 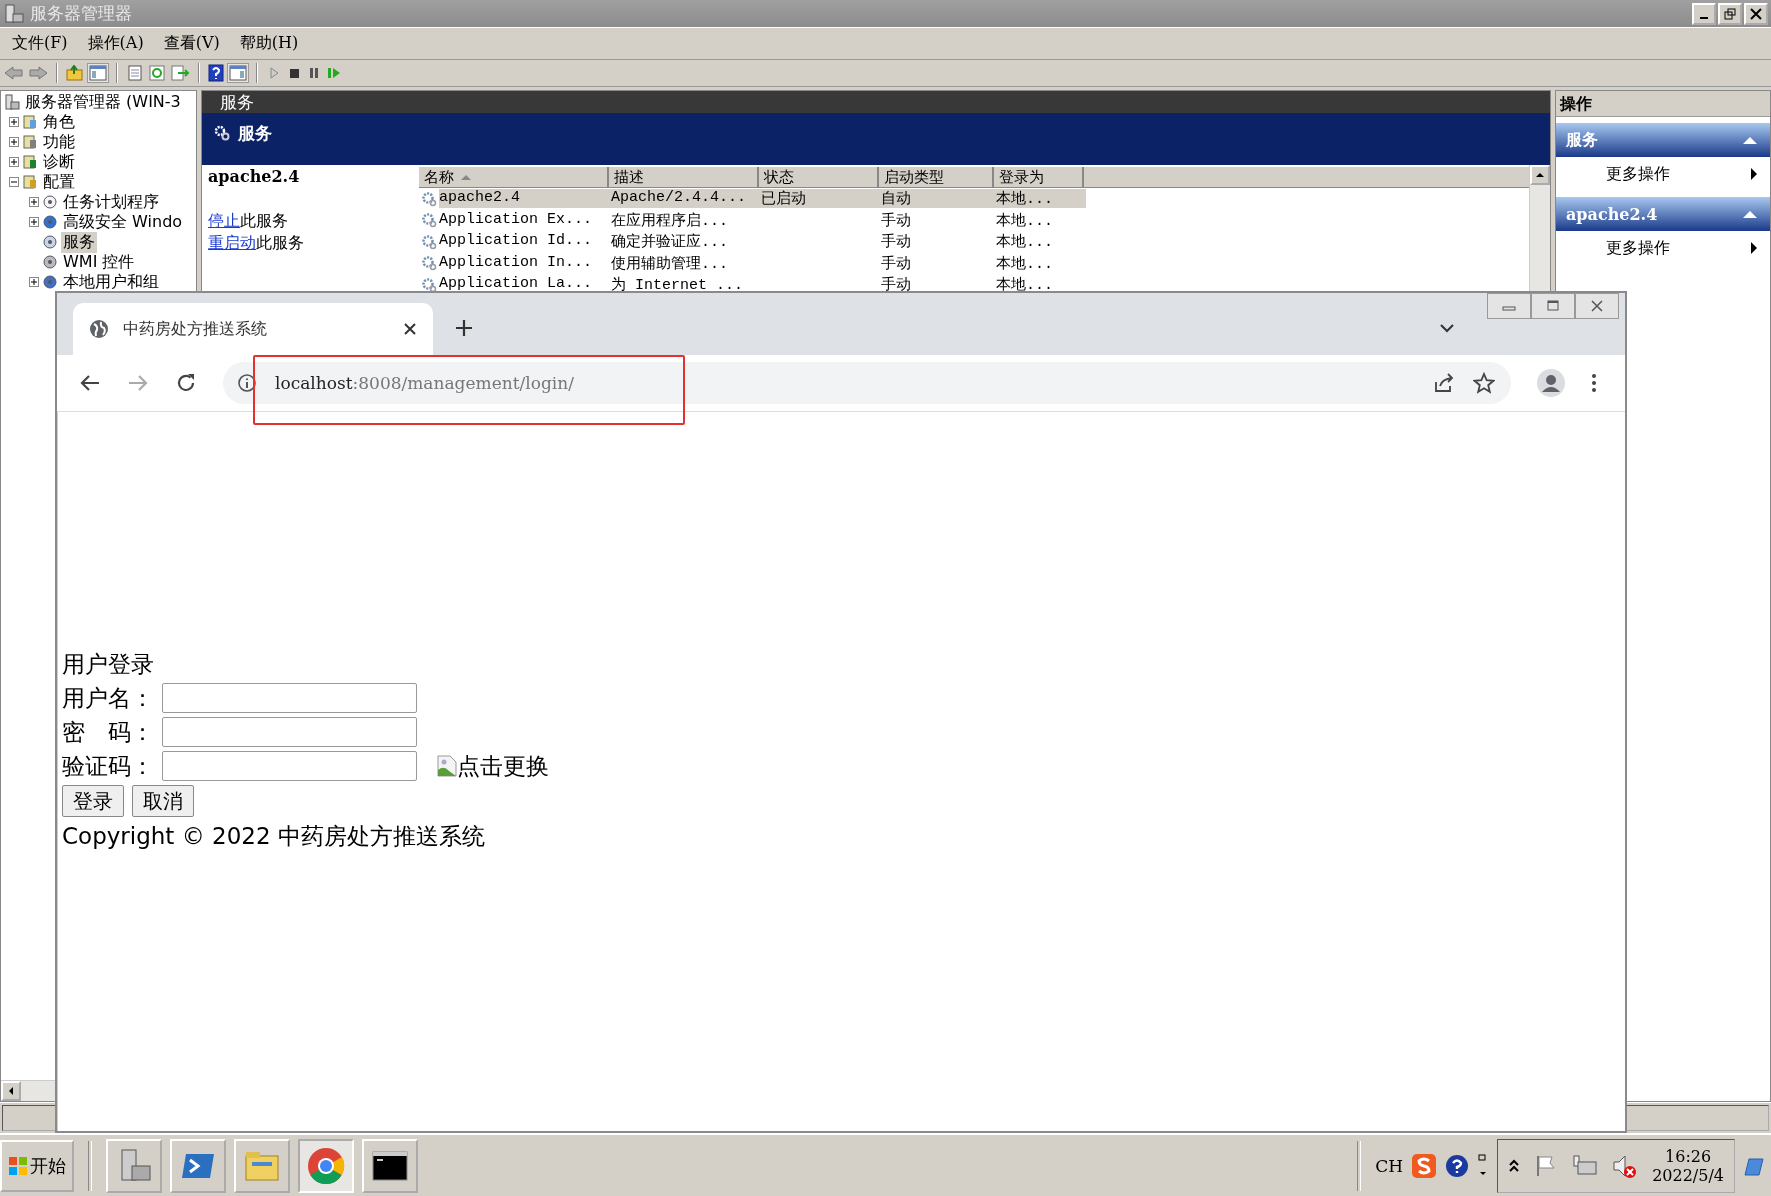 I want to click on refresh-icon, so click(x=157, y=73).